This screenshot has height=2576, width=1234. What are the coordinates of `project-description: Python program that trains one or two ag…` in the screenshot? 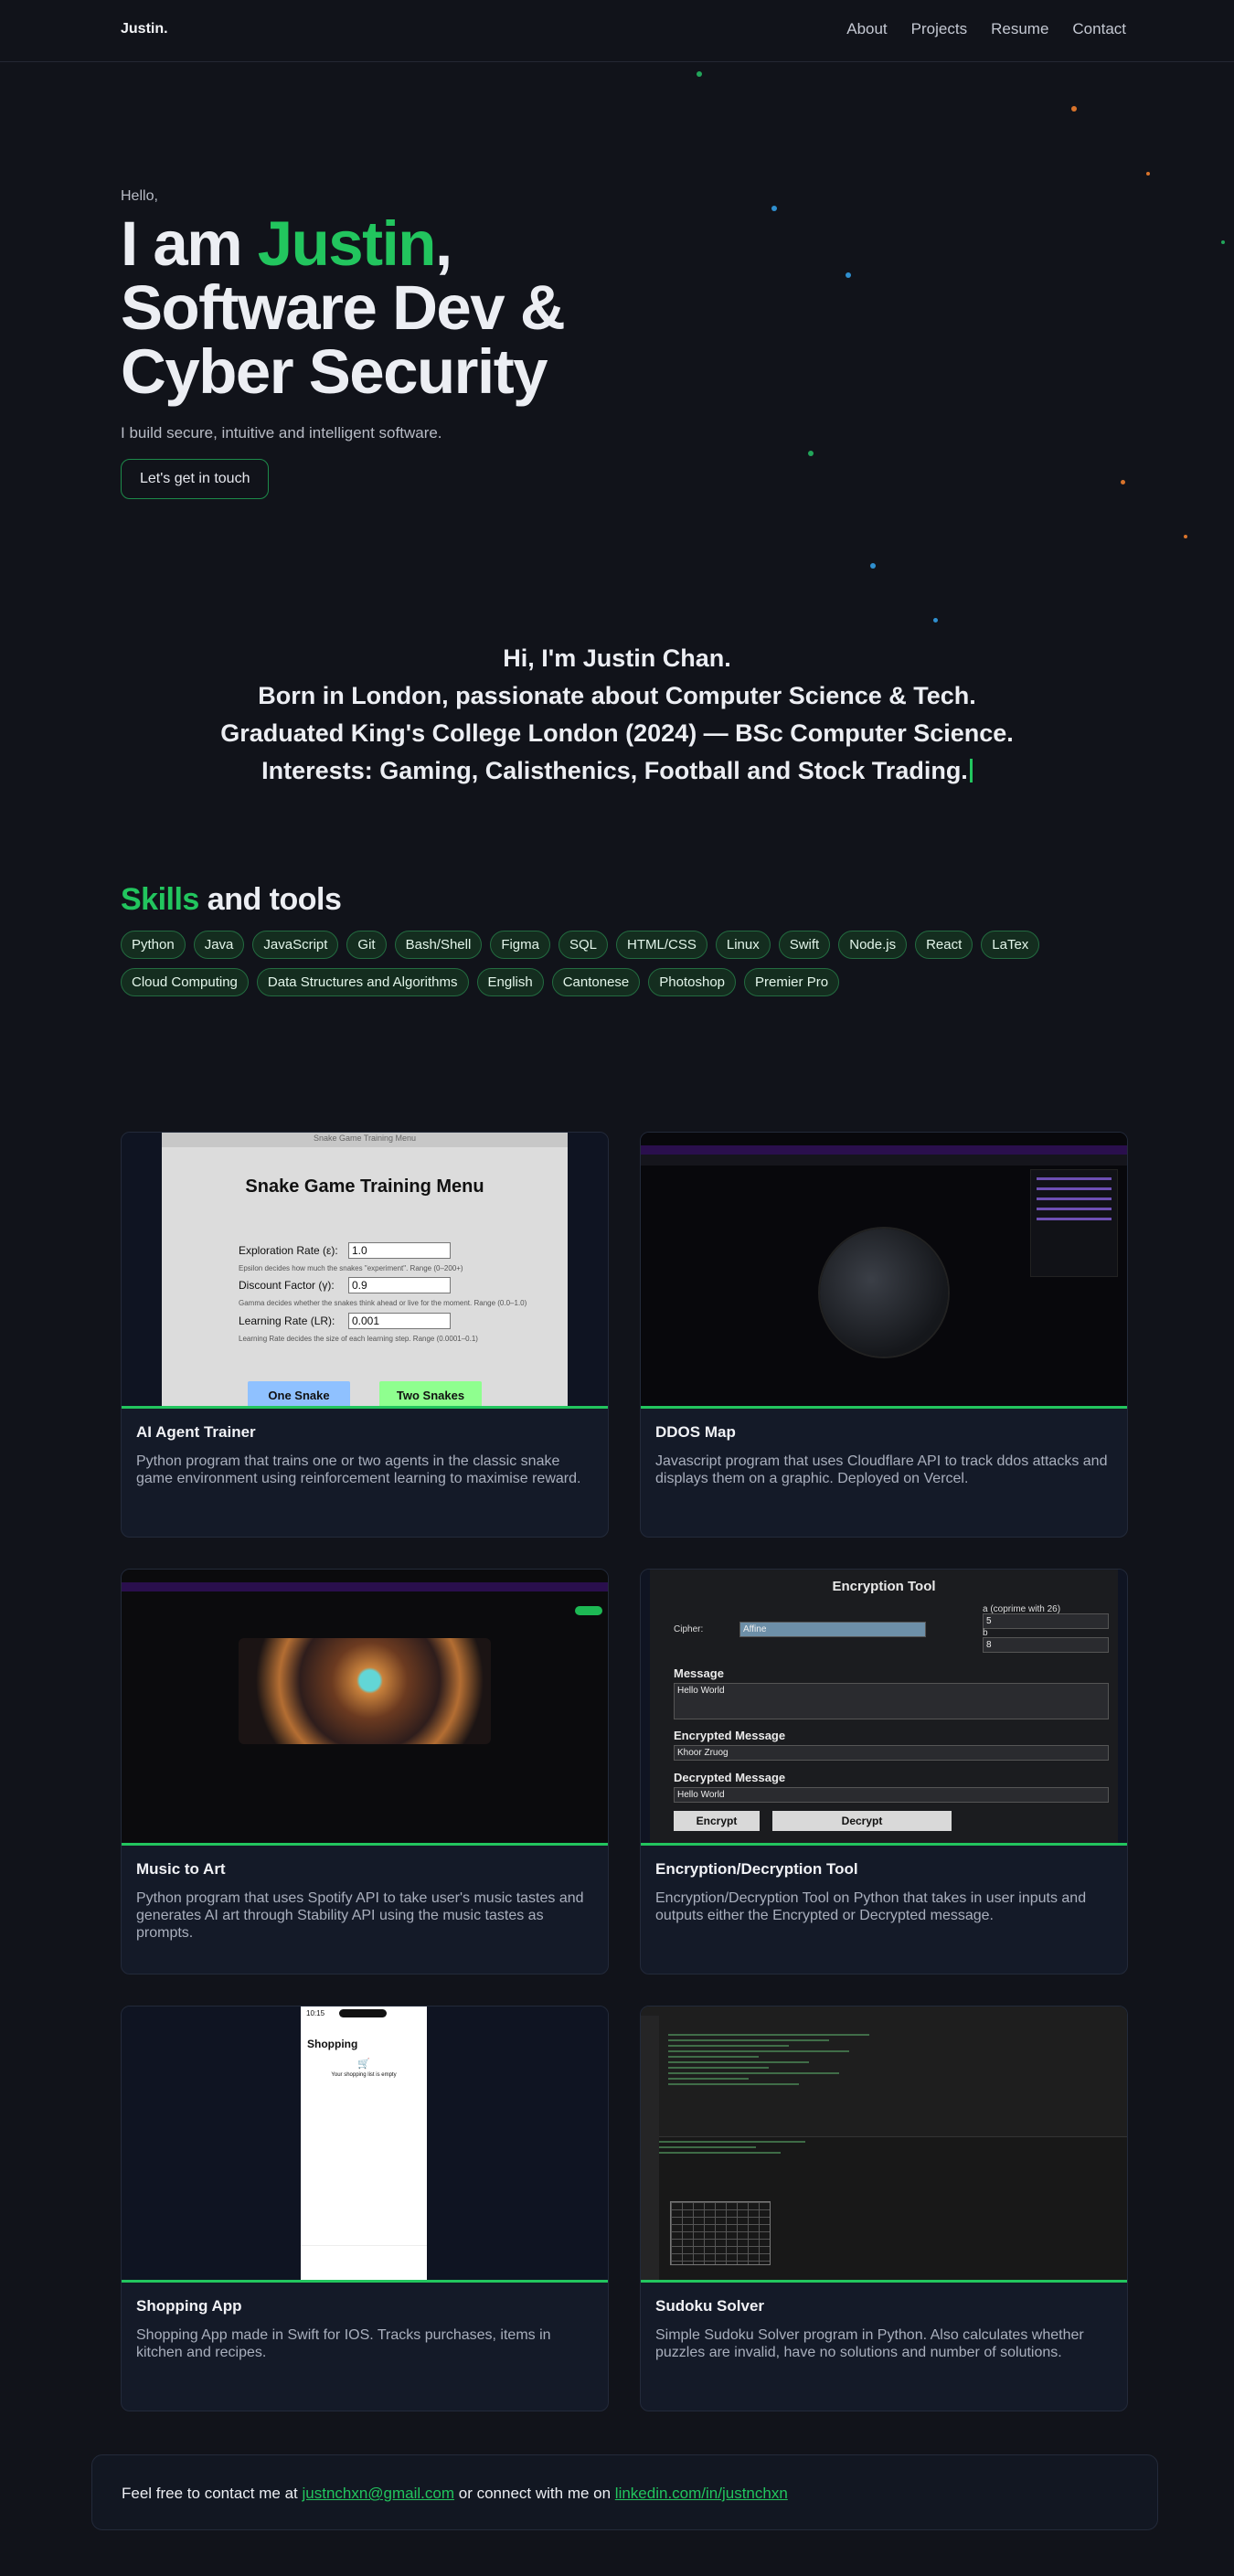 It's located at (358, 1469).